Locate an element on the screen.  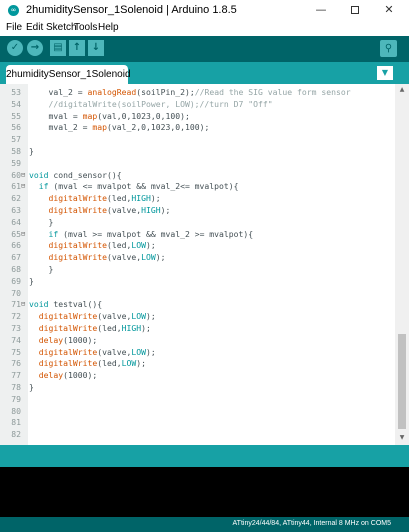
code-line: 75 digitalWrite(valve,LOW); is located at coordinates (197, 352).